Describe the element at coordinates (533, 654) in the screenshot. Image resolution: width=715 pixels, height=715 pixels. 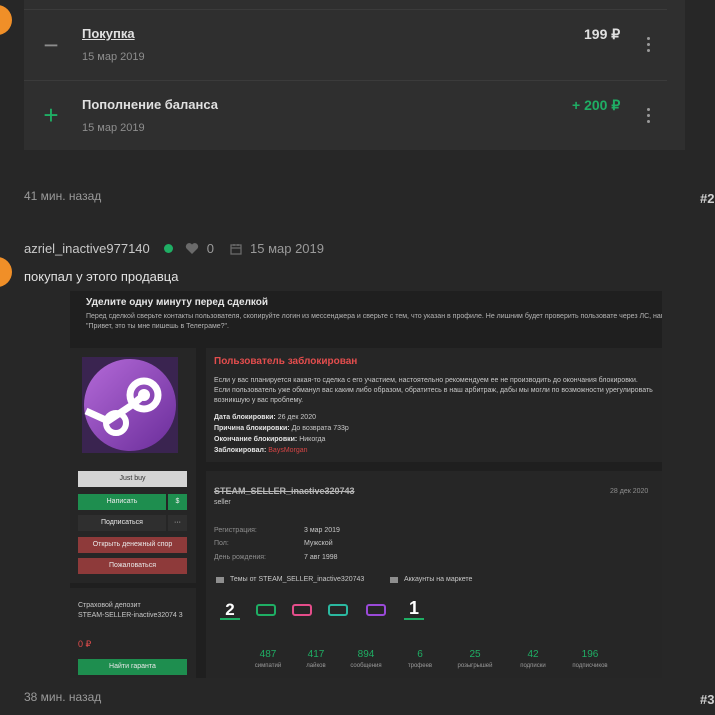
I see `stat-value: 42` at that location.